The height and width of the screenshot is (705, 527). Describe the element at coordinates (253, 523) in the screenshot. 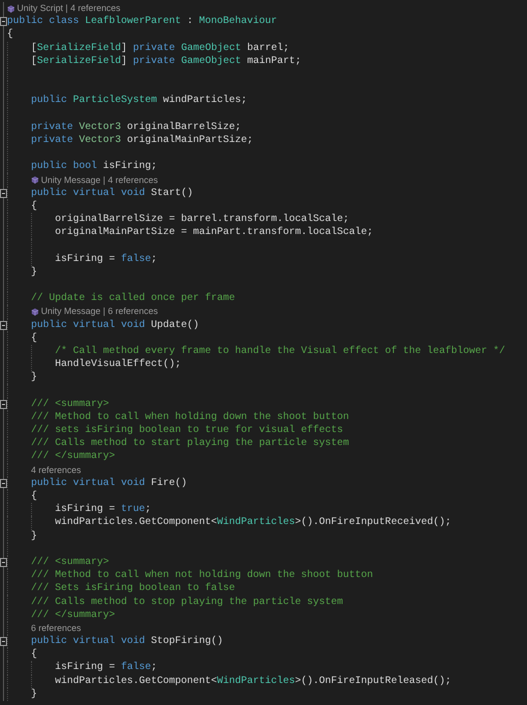

I see `code-line: windParticles.GetComponent<WindParticles>().OnFireInputReceived();` at that location.